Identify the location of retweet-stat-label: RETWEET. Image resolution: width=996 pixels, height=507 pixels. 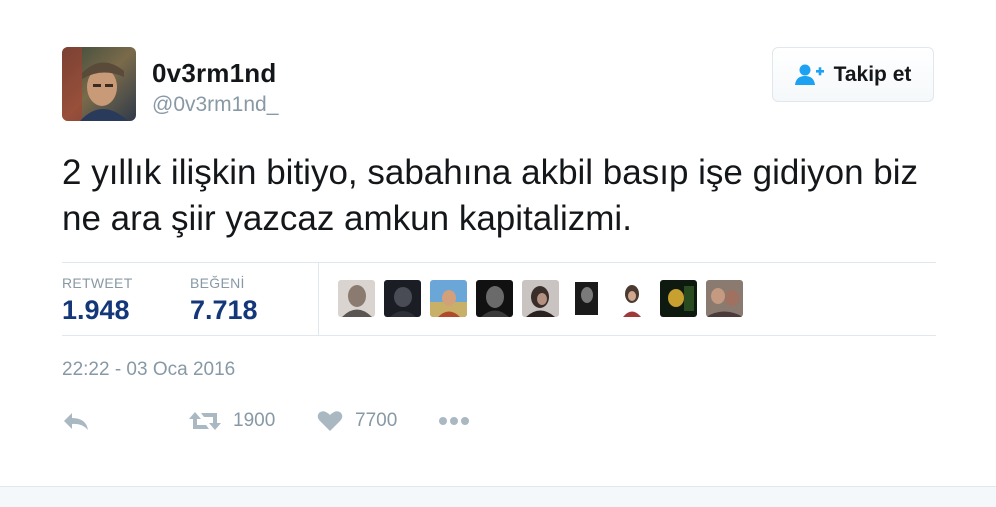
(97, 283).